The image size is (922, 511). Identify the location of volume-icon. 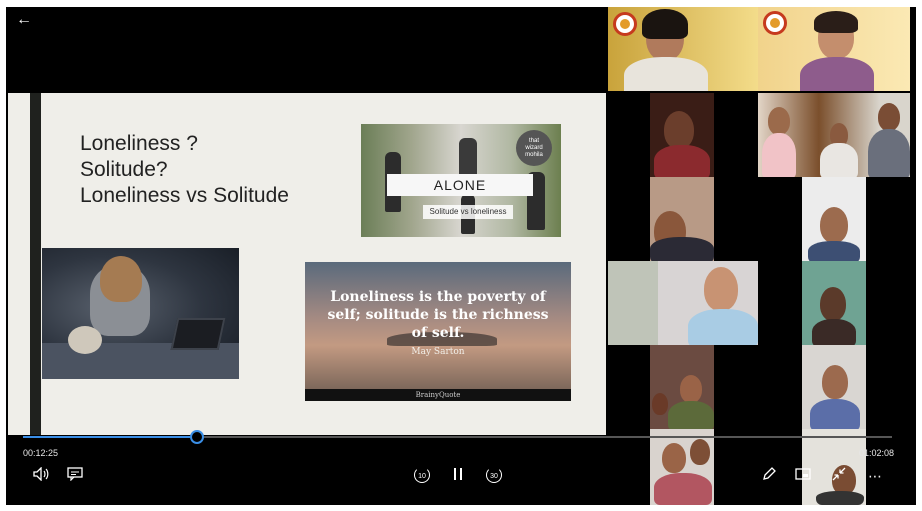
(41, 475).